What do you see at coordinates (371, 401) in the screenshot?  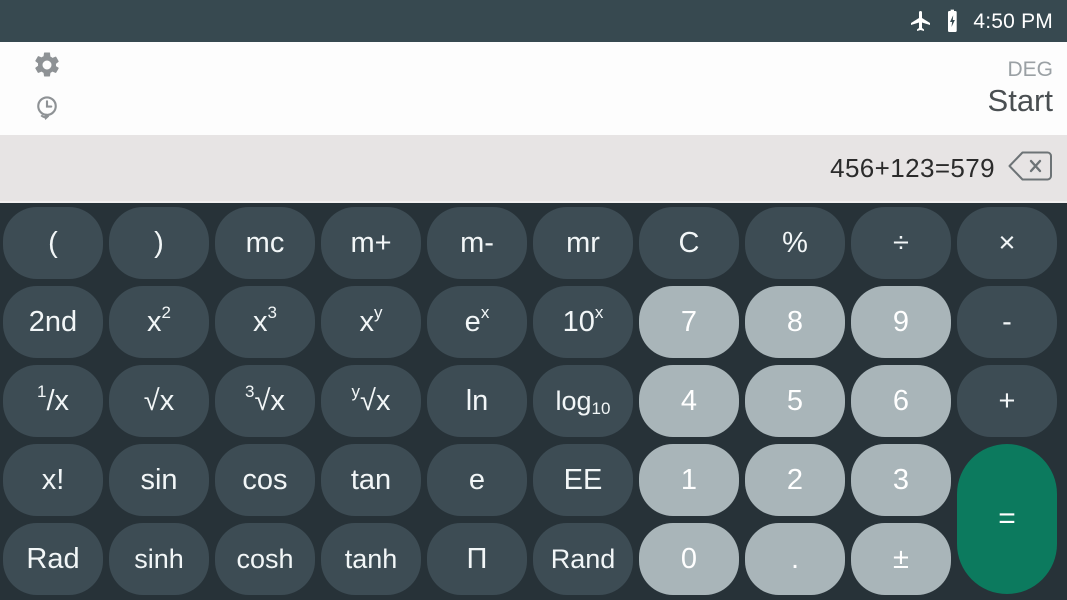 I see `key-x: y √x` at bounding box center [371, 401].